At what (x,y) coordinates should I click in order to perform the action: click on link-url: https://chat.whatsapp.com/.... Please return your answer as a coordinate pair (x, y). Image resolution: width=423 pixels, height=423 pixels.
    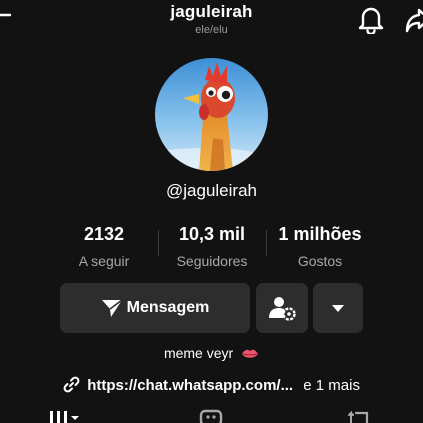
    Looking at the image, I should click on (190, 385).